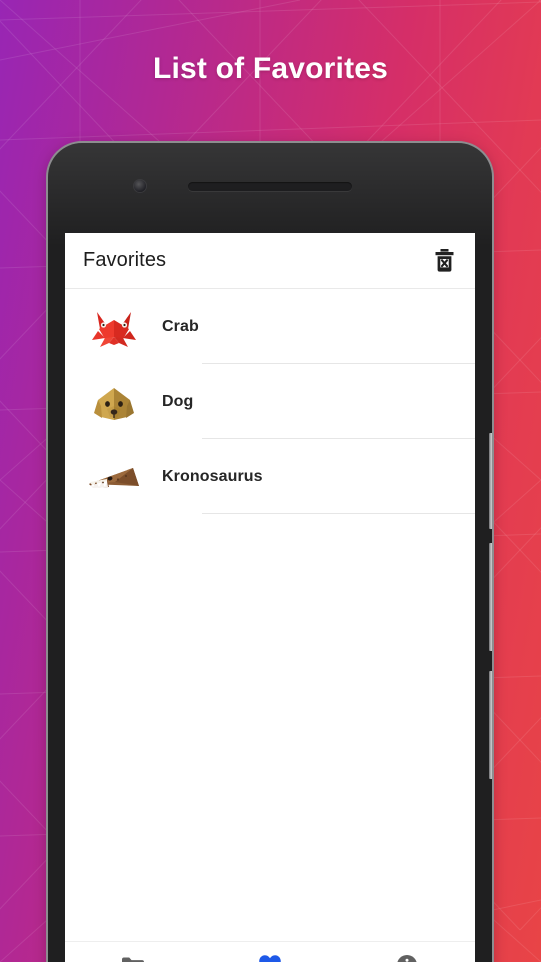 This screenshot has width=541, height=962. I want to click on nav-item-categories: Categories, so click(133, 952).